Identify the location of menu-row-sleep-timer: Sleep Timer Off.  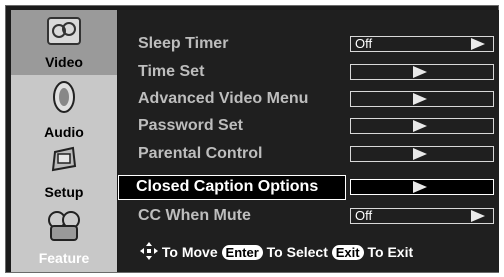
(308, 45).